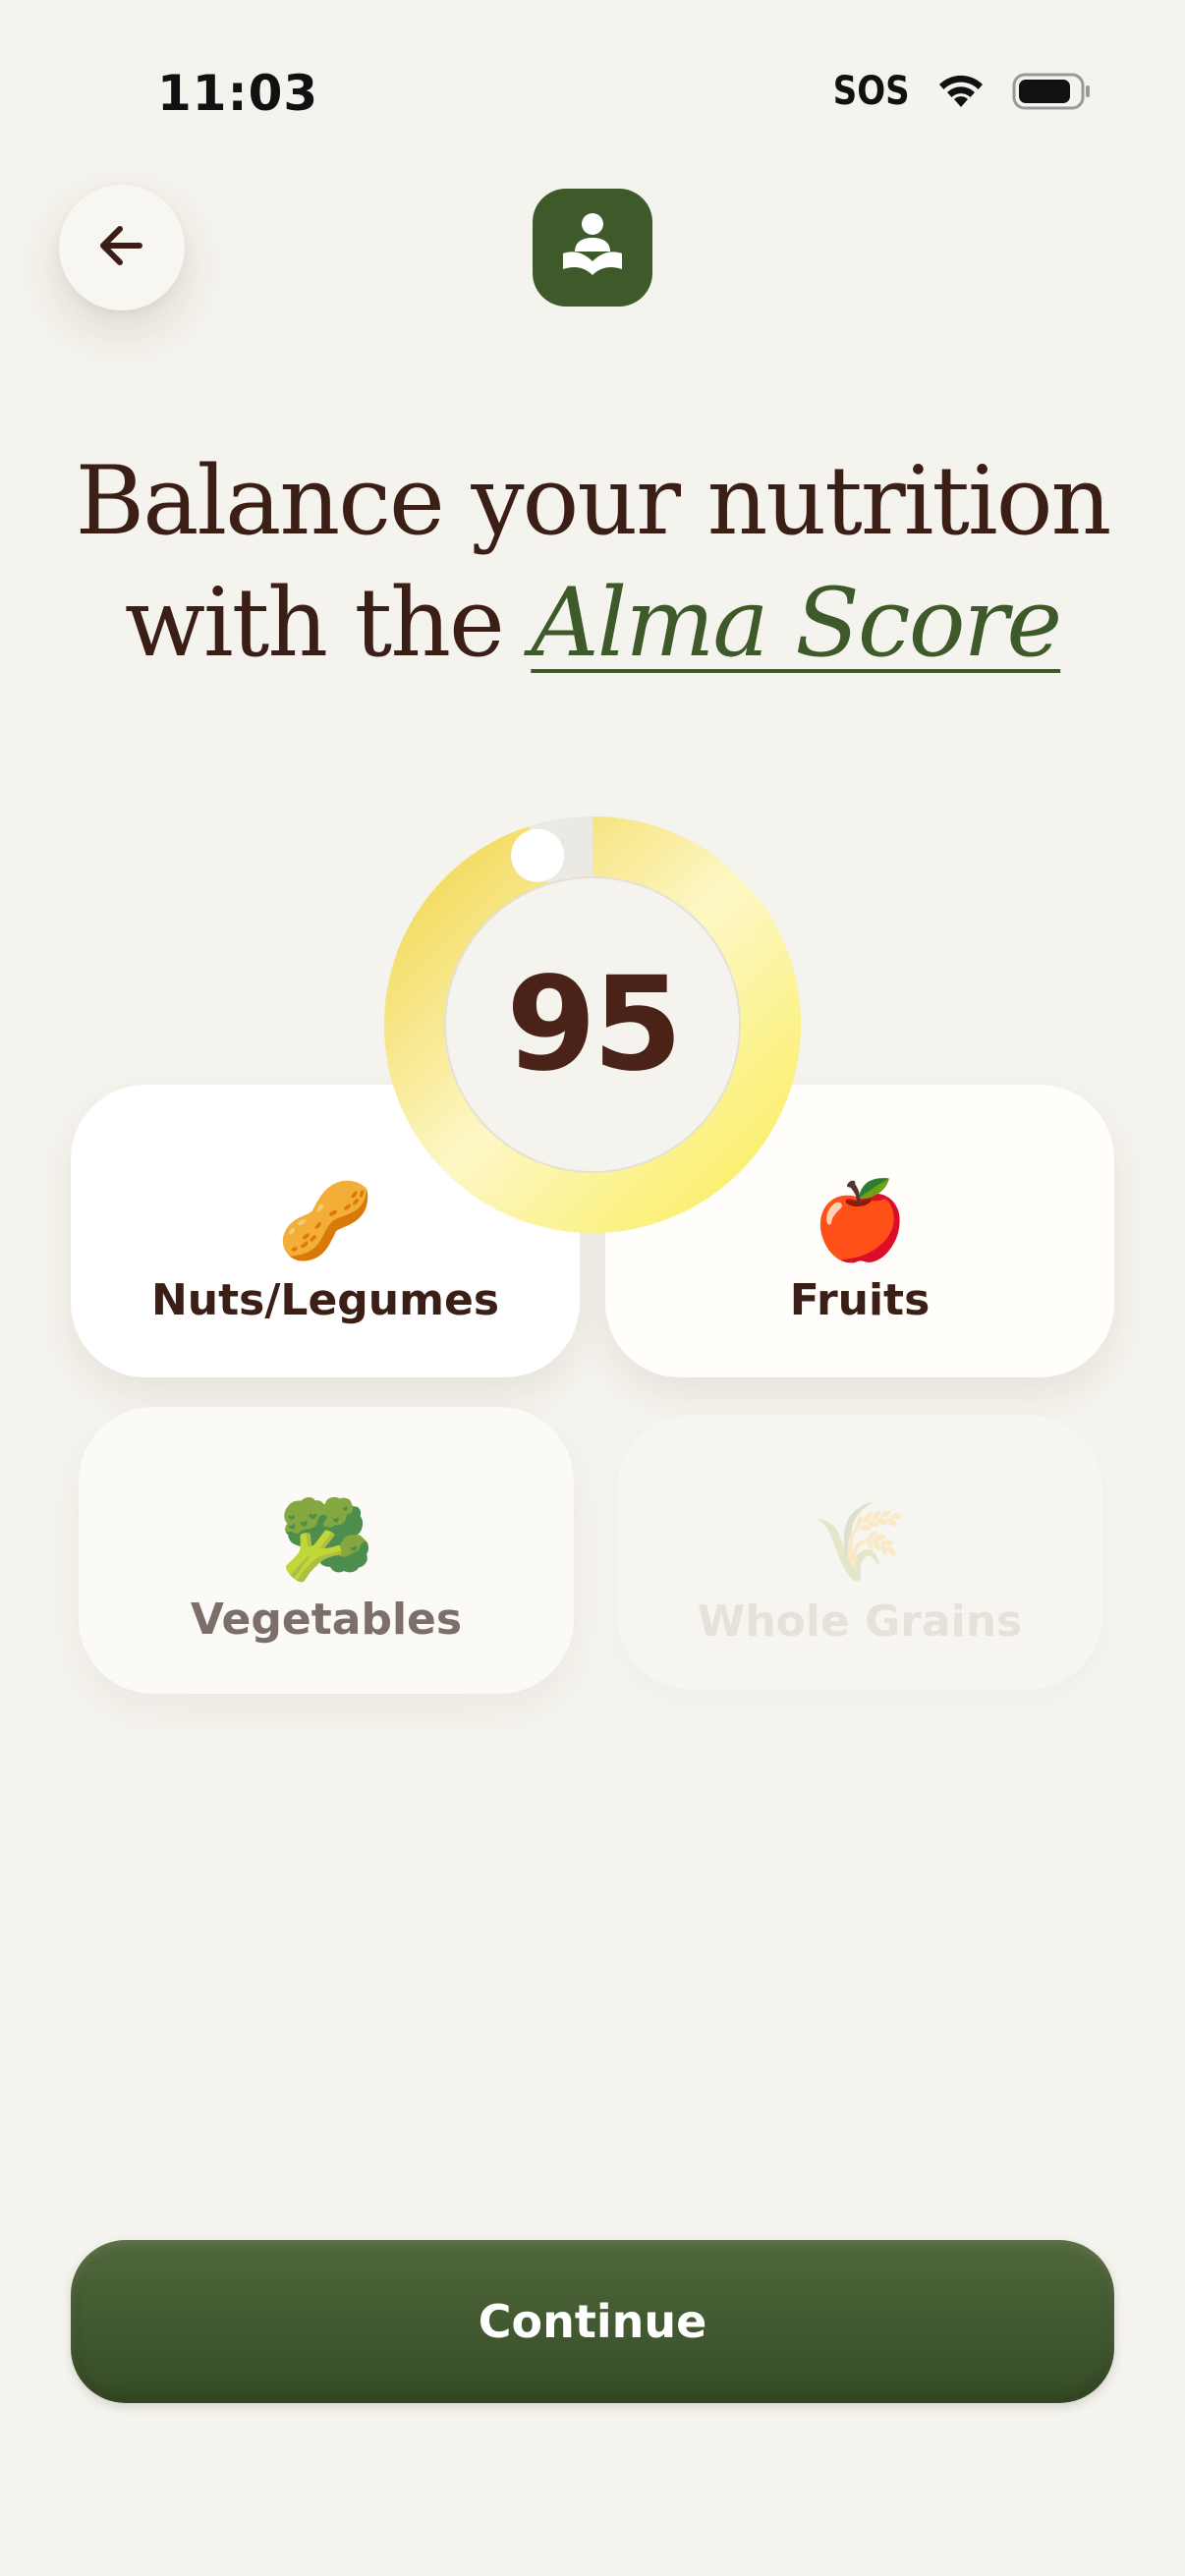 The height and width of the screenshot is (2576, 1185). Describe the element at coordinates (860, 1621) in the screenshot. I see `category-label: Whole Grains` at that location.